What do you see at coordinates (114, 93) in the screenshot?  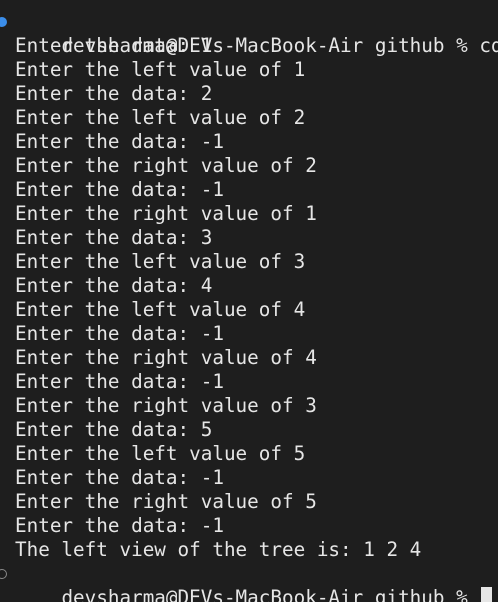 I see `output-line: Enter the data: 2` at bounding box center [114, 93].